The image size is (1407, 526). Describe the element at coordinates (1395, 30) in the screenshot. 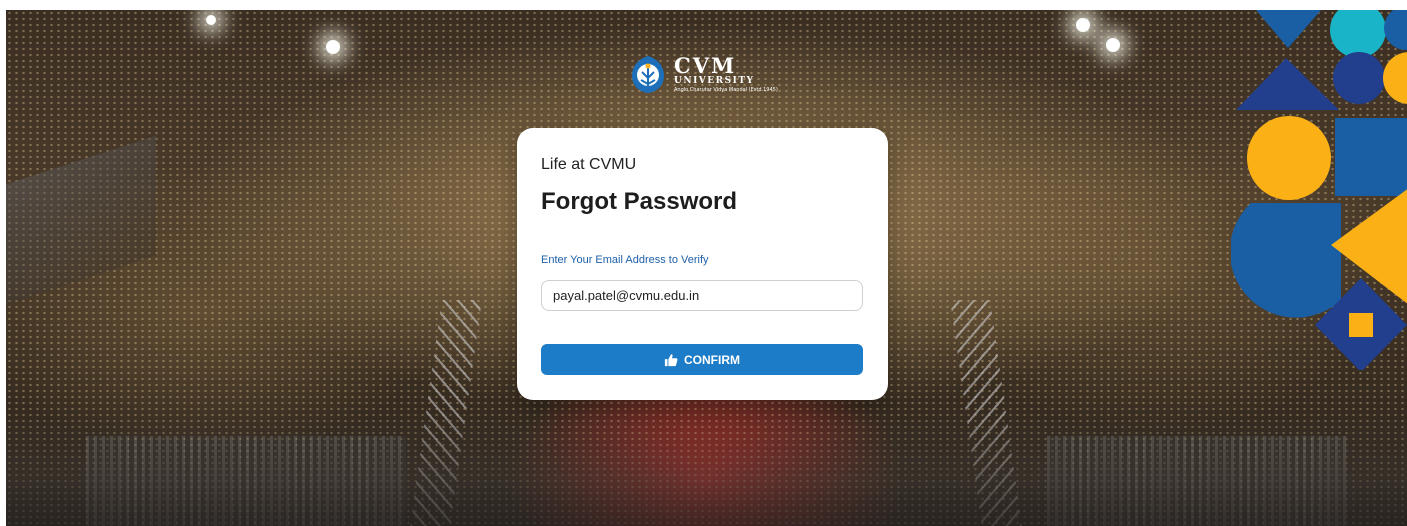

I see `shape-blue-circle` at that location.